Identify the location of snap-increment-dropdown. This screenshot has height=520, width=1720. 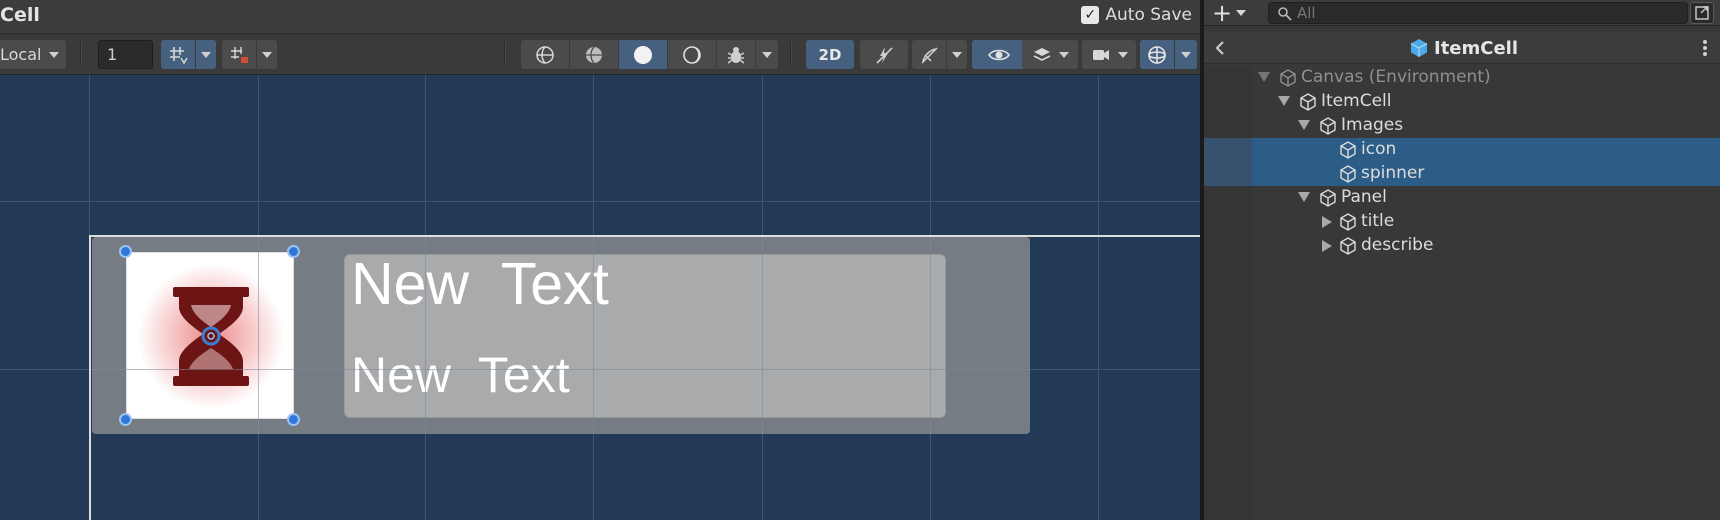
(267, 54).